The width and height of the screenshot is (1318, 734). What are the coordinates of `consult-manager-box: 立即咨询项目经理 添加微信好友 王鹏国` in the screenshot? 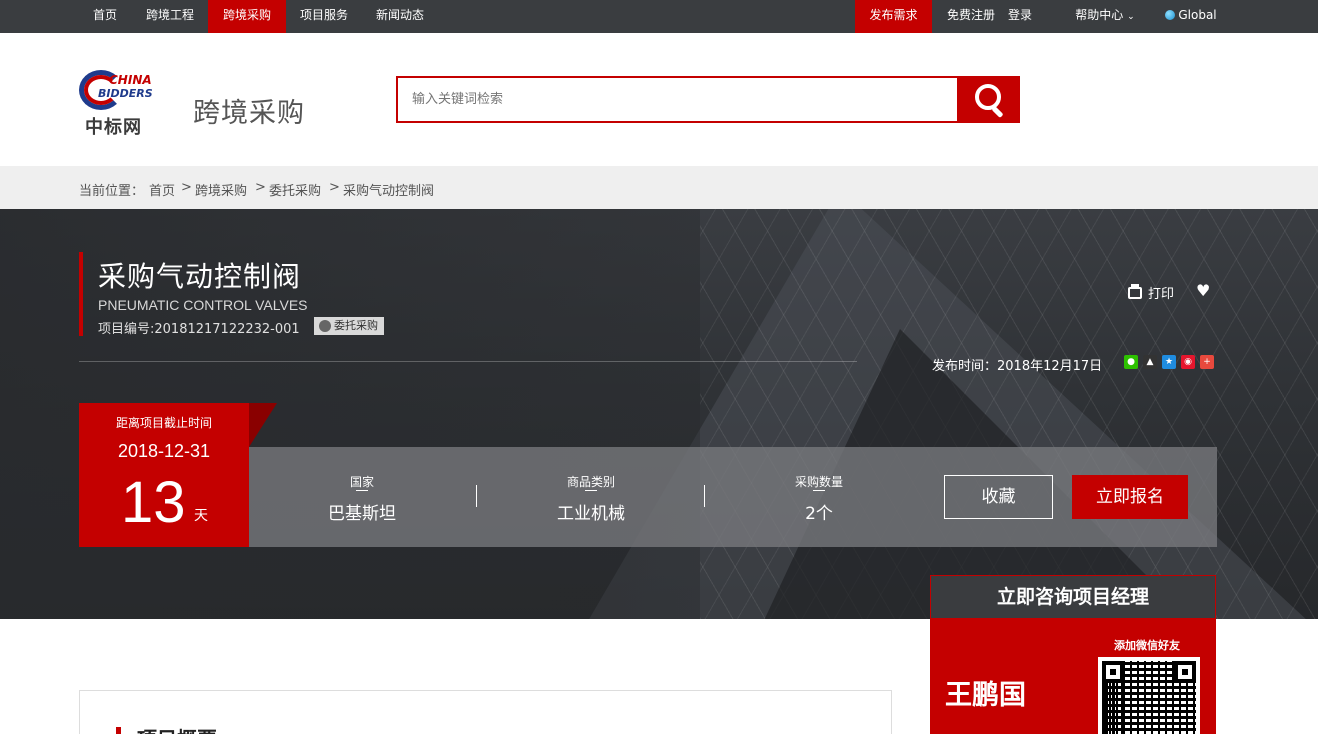 It's located at (1073, 654).